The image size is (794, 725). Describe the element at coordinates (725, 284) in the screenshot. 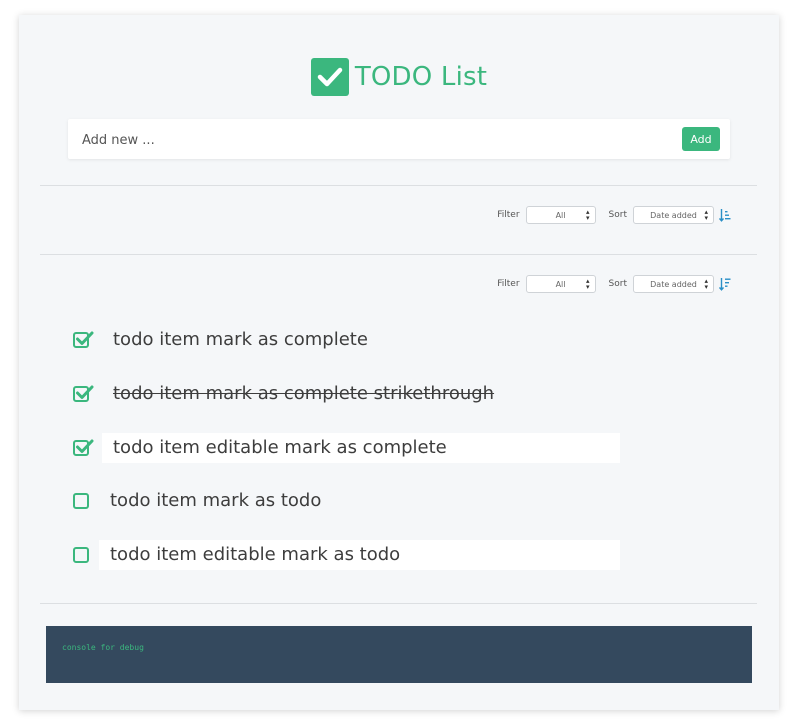

I see `sort-descending-icon` at that location.